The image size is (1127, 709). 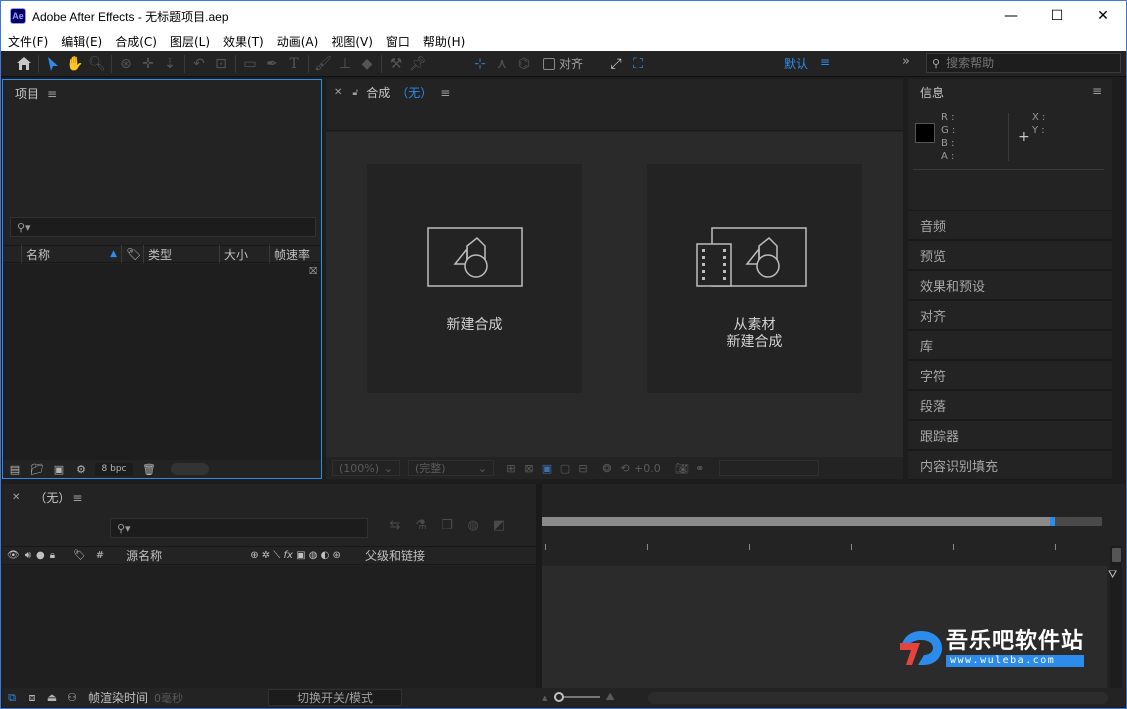 I want to click on video-visibility-icon: 👁︎, so click(x=13, y=555).